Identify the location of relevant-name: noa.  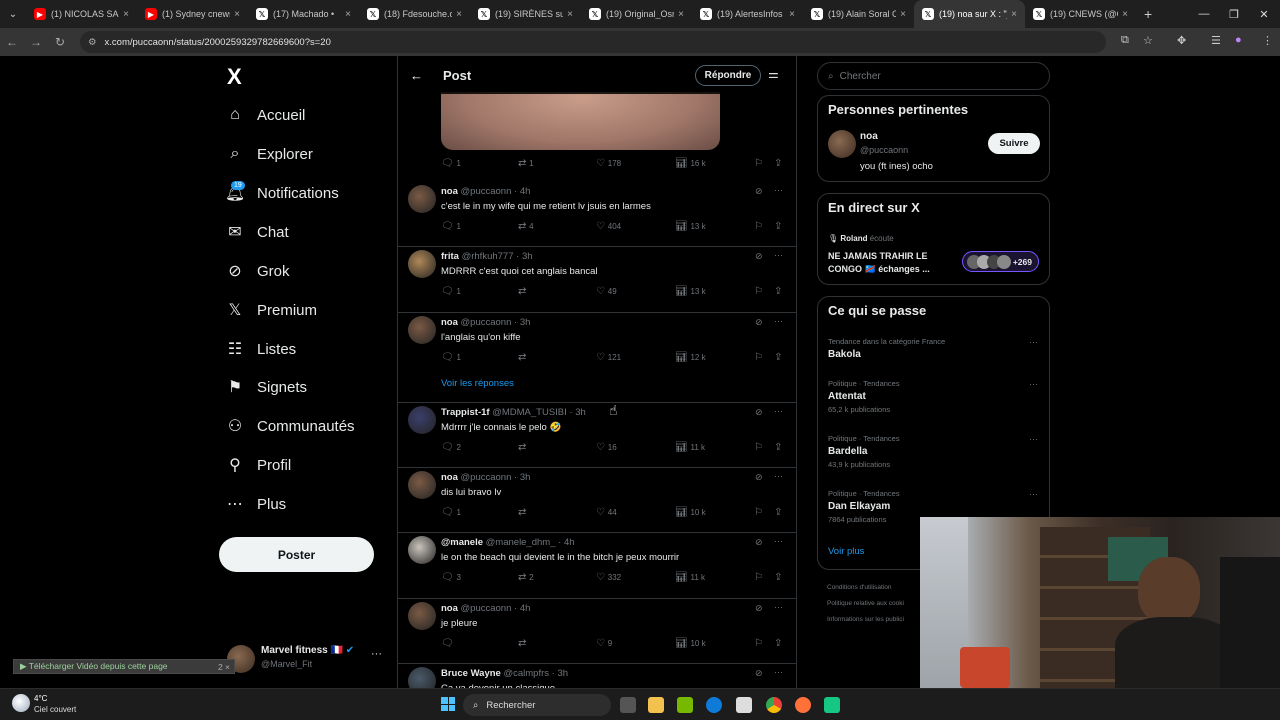
(869, 136).